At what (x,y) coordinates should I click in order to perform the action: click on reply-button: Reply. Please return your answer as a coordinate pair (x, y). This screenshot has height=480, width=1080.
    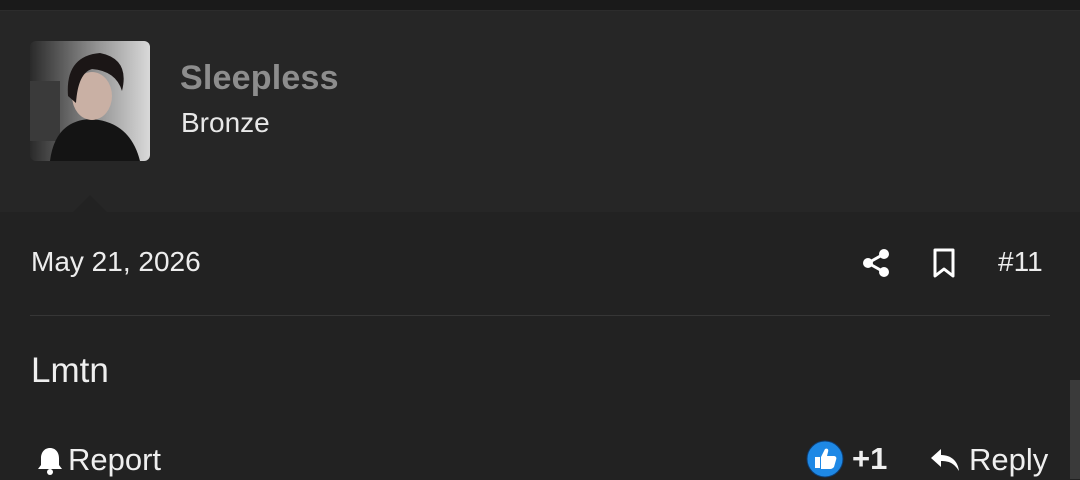
    Looking at the image, I should click on (988, 460).